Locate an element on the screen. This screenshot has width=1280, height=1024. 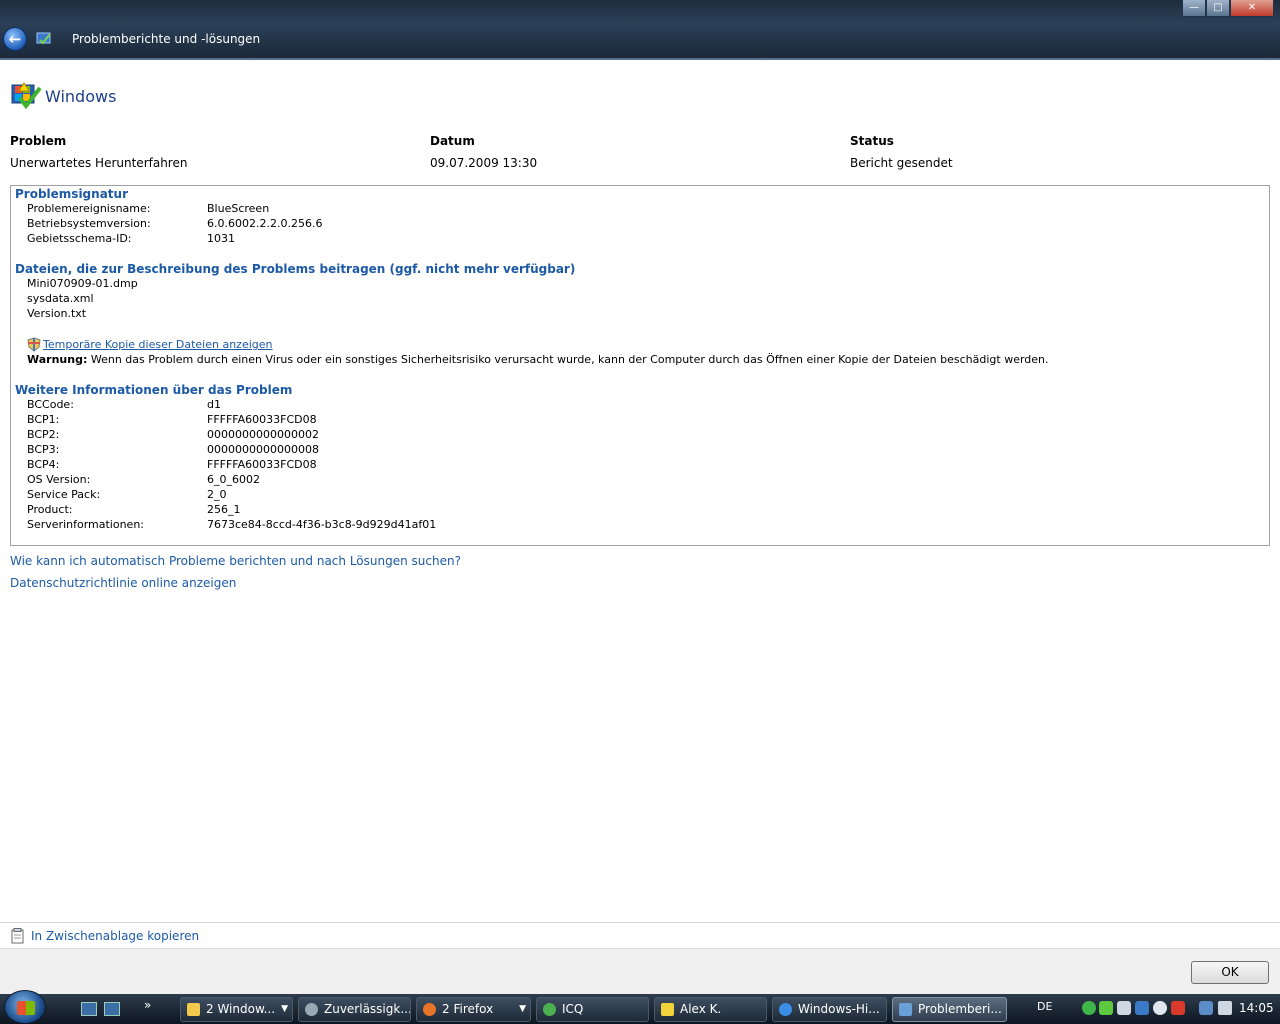
info-value: 6_0_6002 is located at coordinates (233, 479).